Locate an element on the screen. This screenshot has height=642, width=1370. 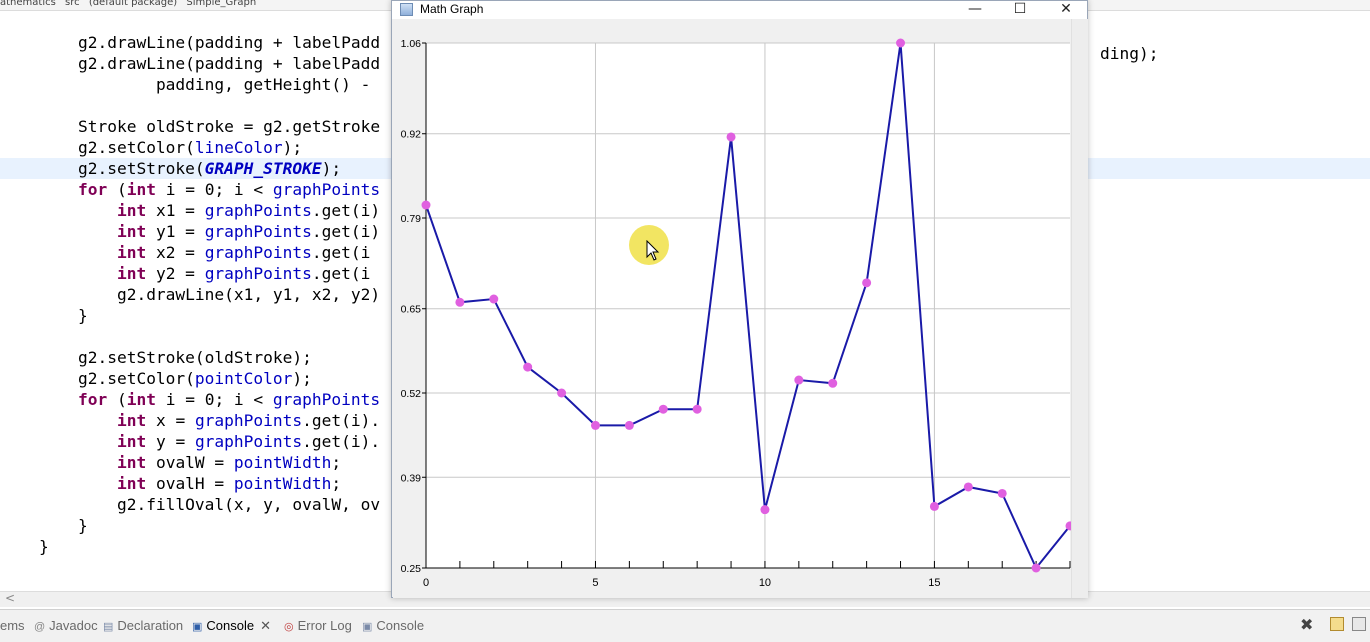
tab-label: Console is located at coordinates (230, 625).